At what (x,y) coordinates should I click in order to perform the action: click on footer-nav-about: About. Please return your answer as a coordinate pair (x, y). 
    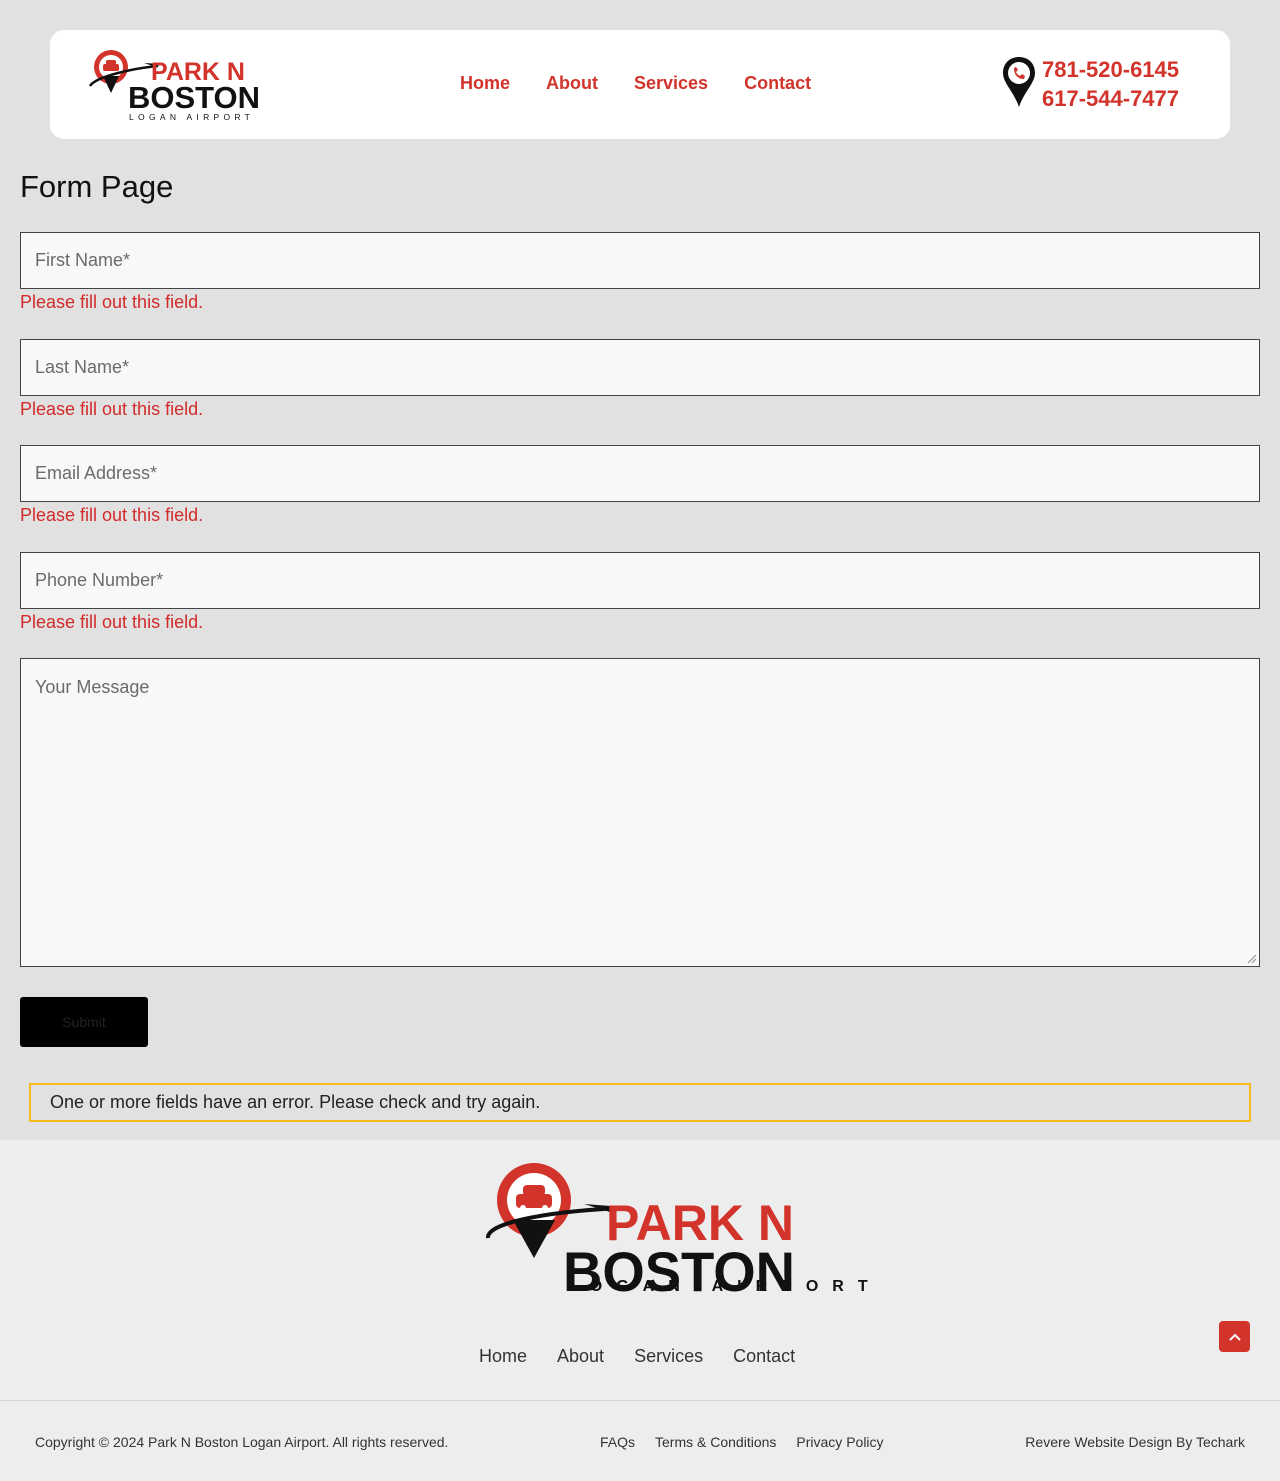
    Looking at the image, I should click on (580, 1356).